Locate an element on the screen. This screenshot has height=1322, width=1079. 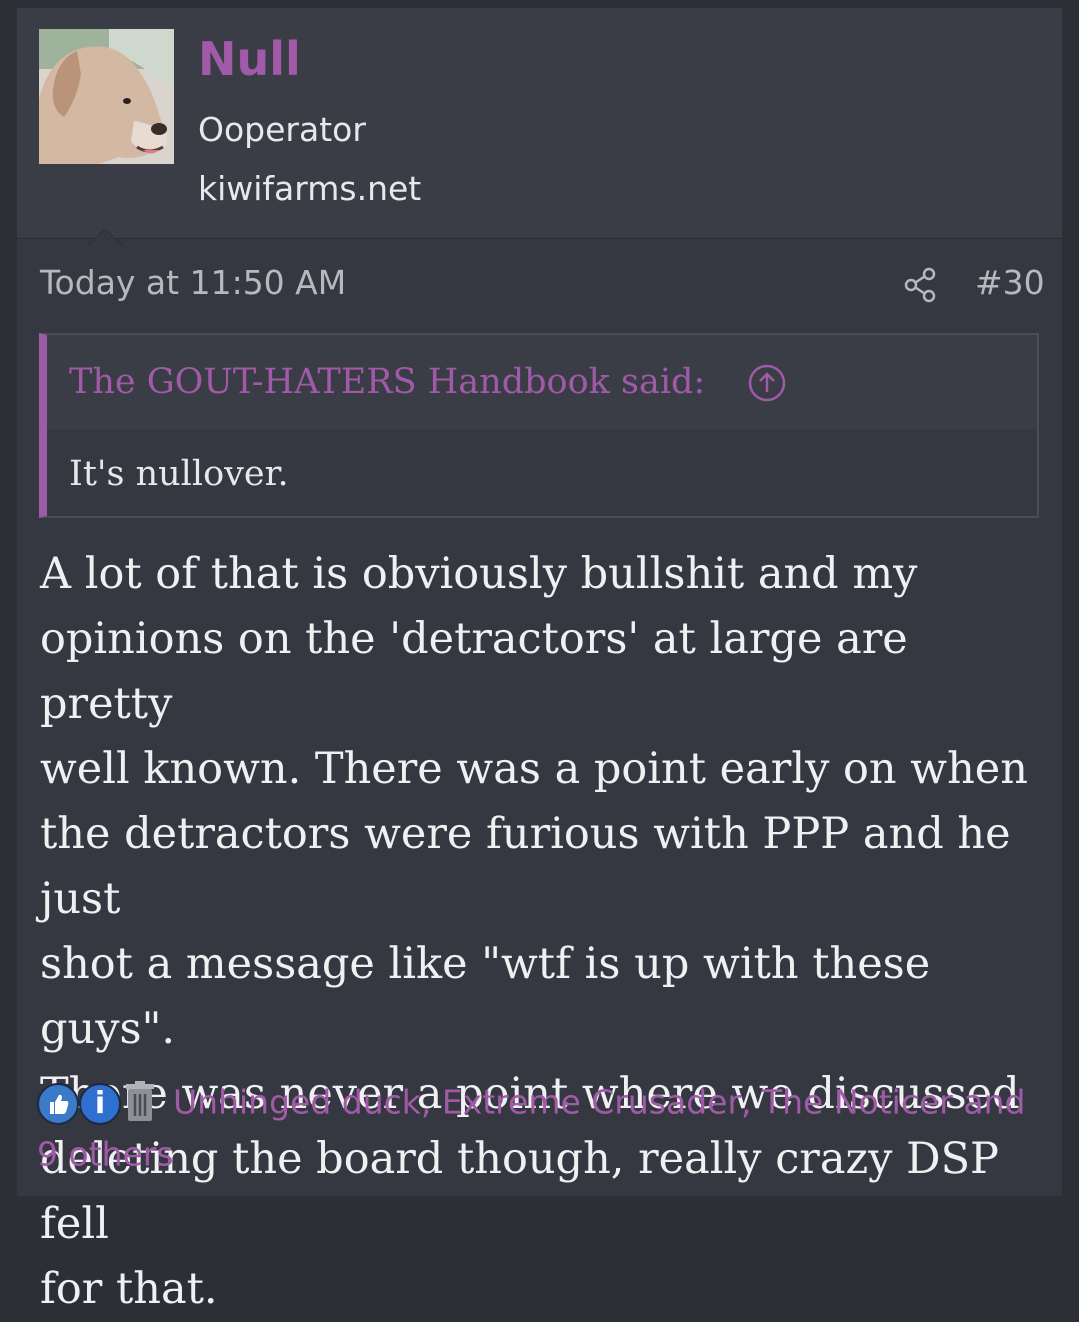
arrow-up-circle-icon is located at coordinates (767, 383).